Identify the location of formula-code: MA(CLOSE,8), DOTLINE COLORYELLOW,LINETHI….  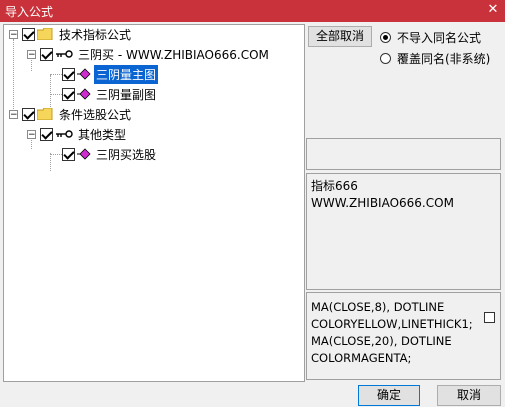
(395, 333).